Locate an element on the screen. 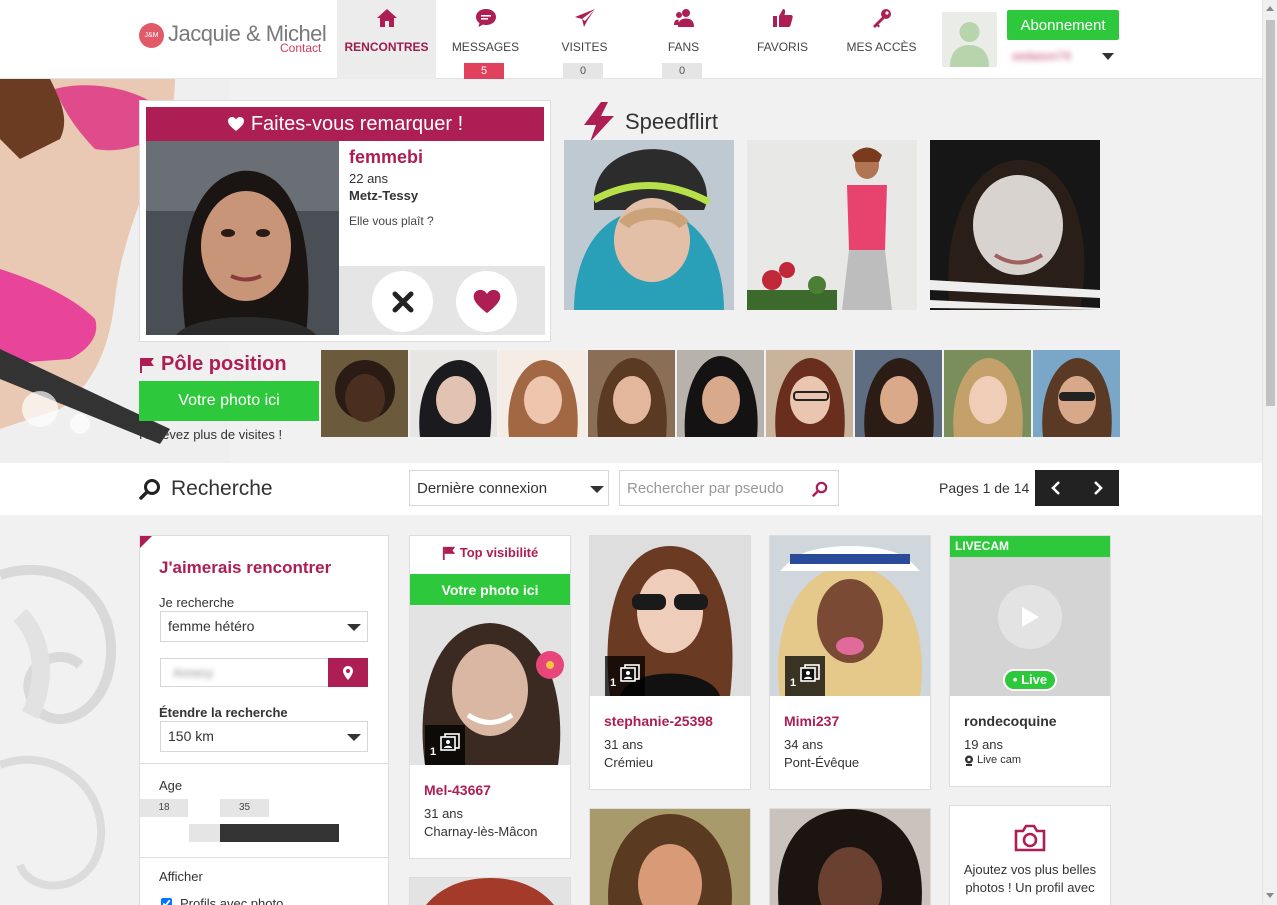 The height and width of the screenshot is (905, 1277). nav-label: RENCONTRES is located at coordinates (386, 47).